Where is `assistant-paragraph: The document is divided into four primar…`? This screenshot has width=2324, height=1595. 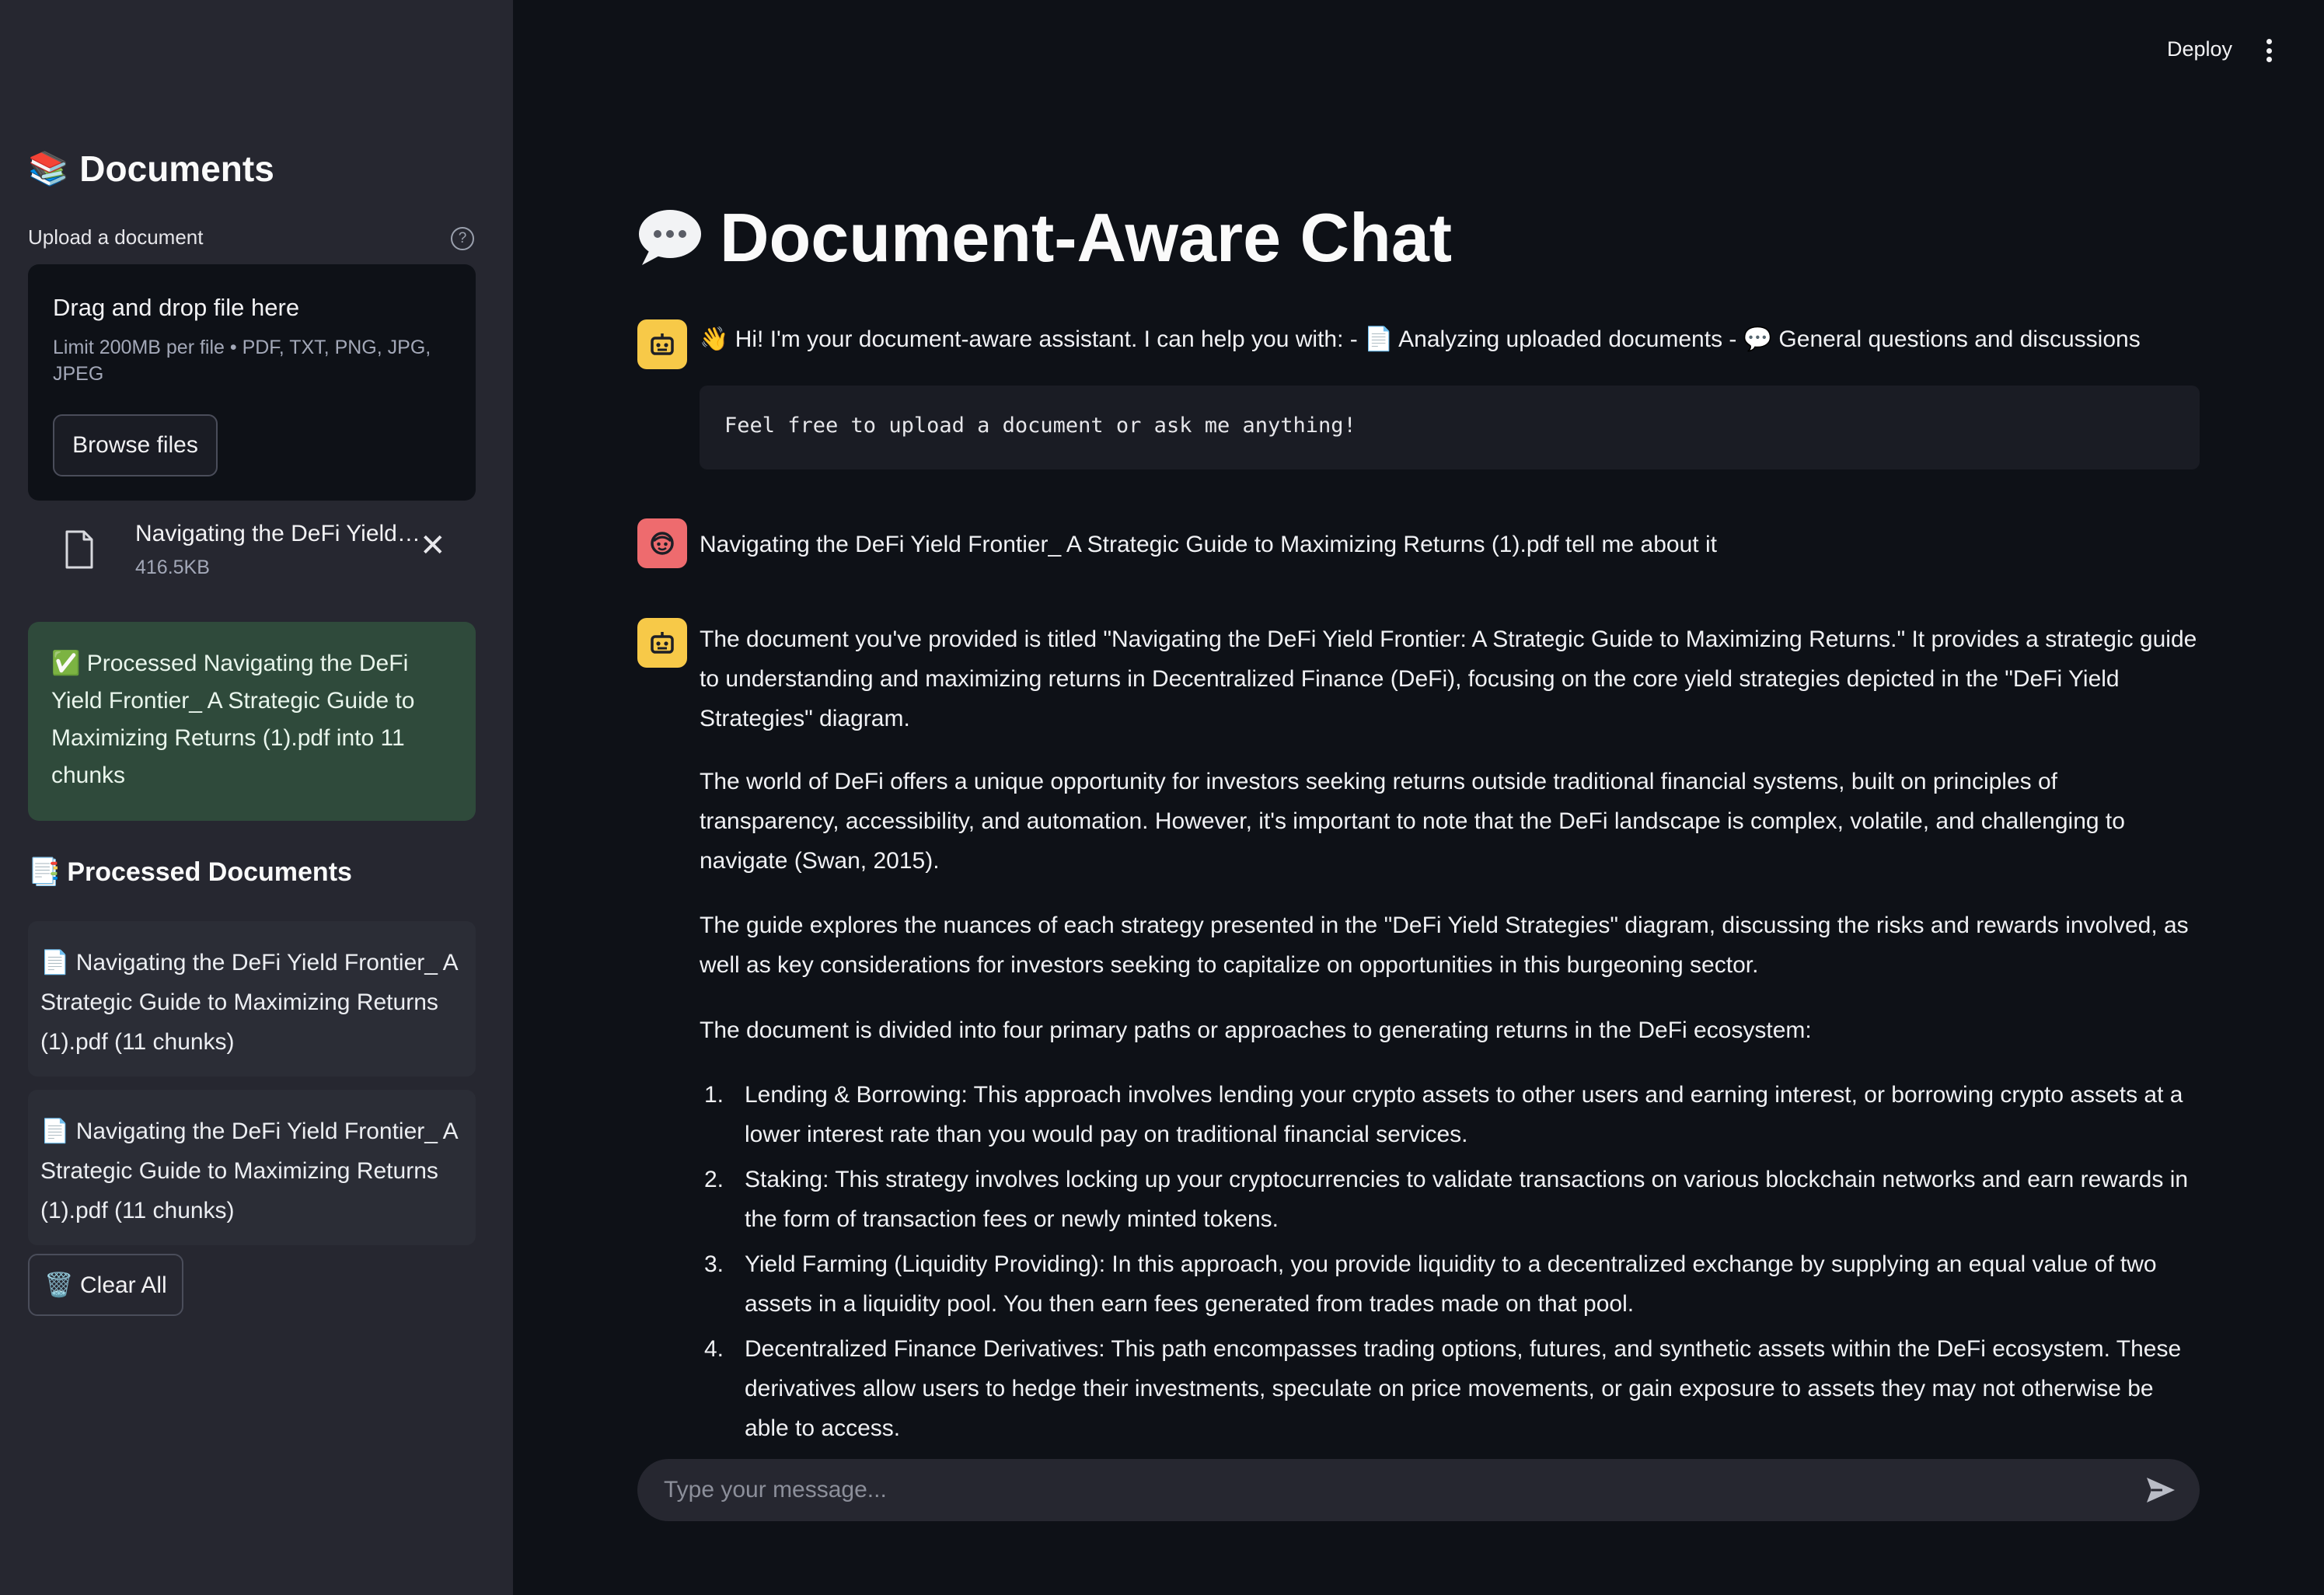 assistant-paragraph: The document is divided into four primar… is located at coordinates (1256, 1030).